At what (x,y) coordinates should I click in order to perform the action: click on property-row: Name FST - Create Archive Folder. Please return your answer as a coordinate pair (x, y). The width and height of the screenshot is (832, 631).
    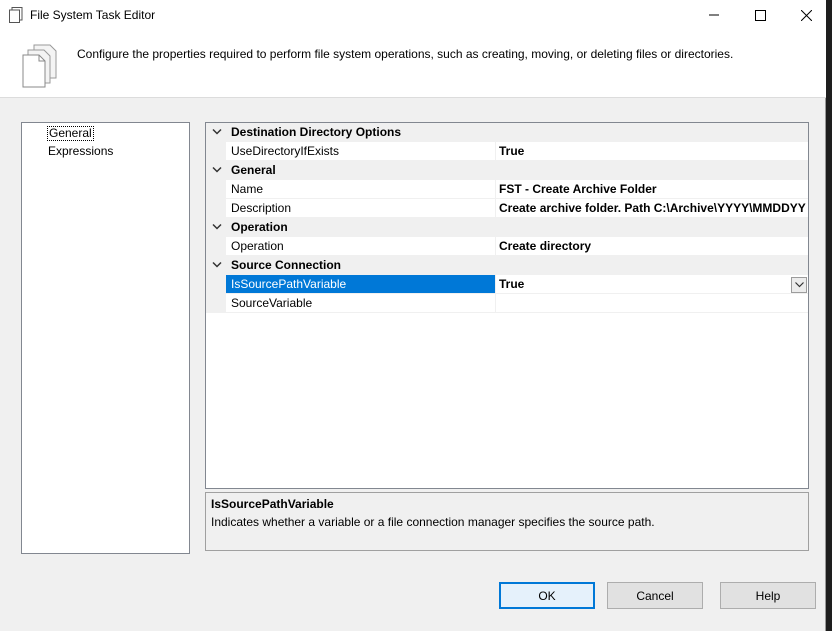
    Looking at the image, I should click on (507, 189).